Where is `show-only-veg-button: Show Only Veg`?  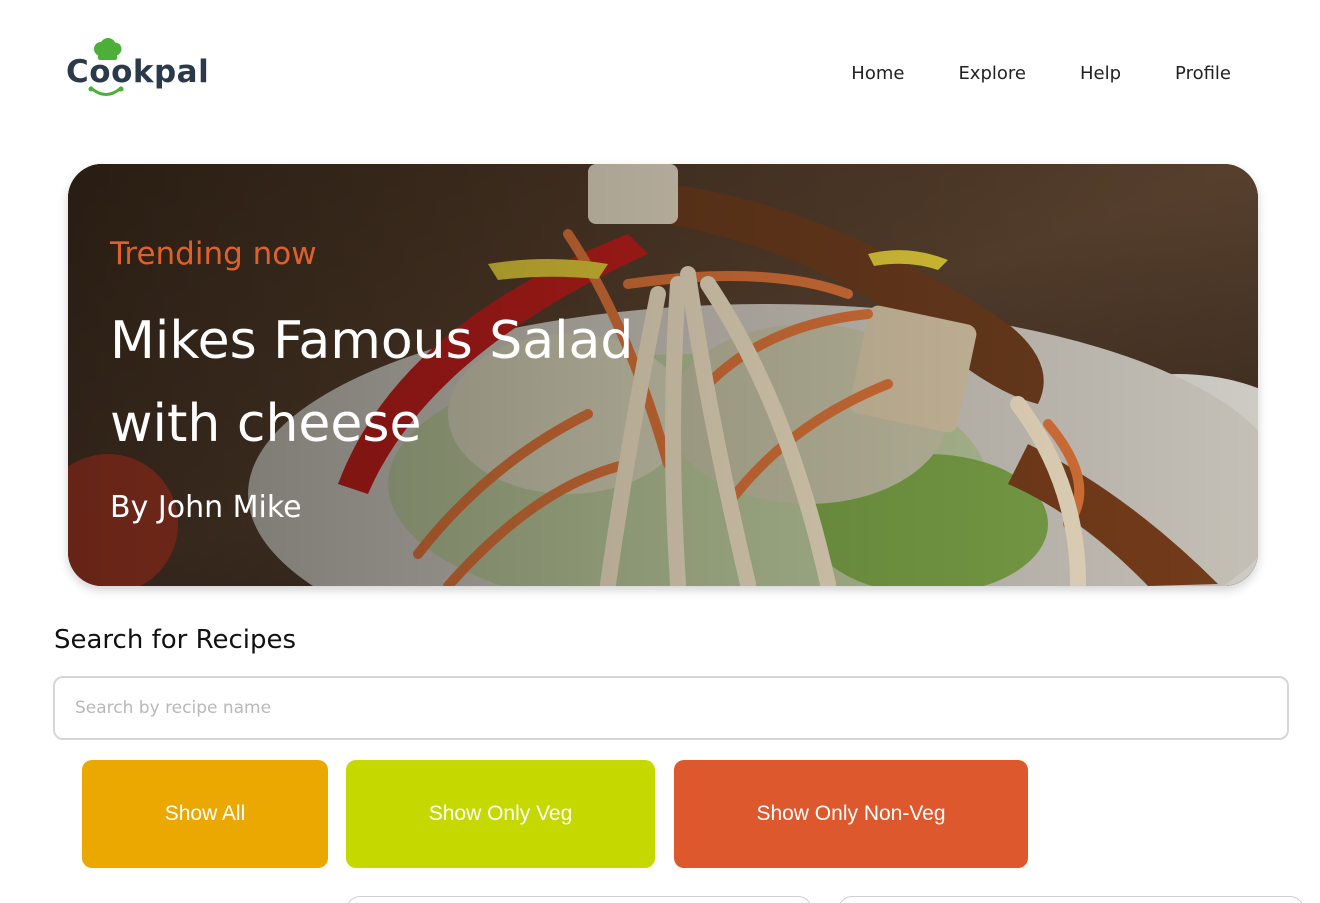 show-only-veg-button: Show Only Veg is located at coordinates (500, 814).